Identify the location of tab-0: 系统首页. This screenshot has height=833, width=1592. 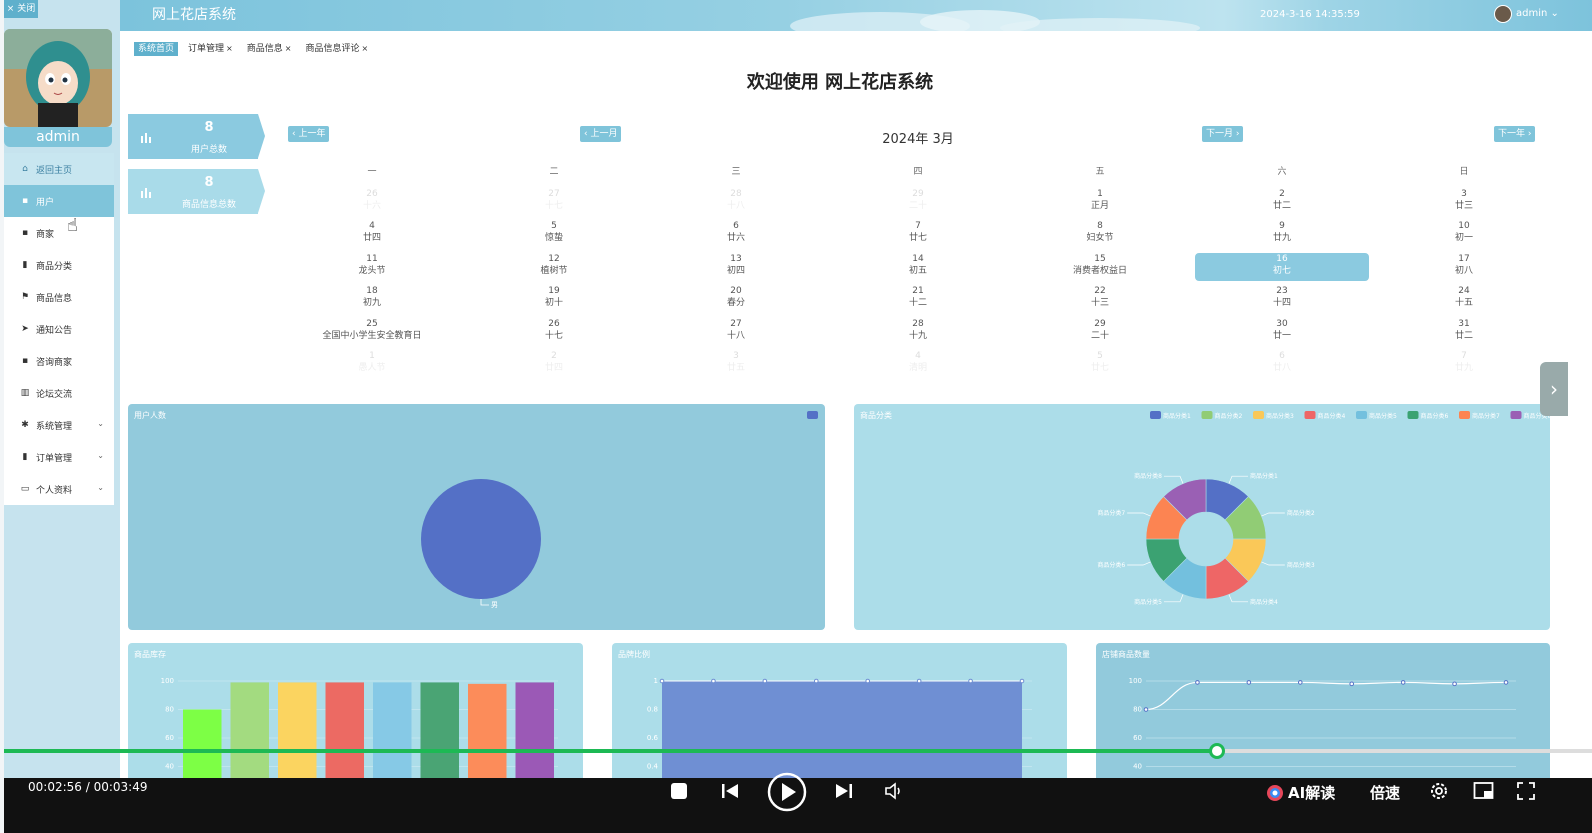
(156, 49).